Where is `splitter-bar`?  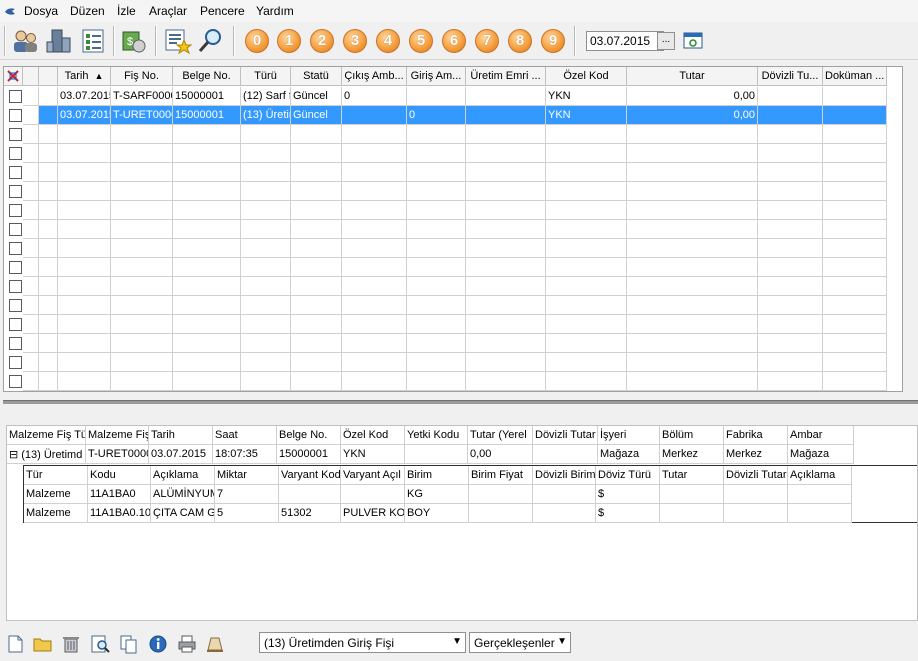 splitter-bar is located at coordinates (460, 402).